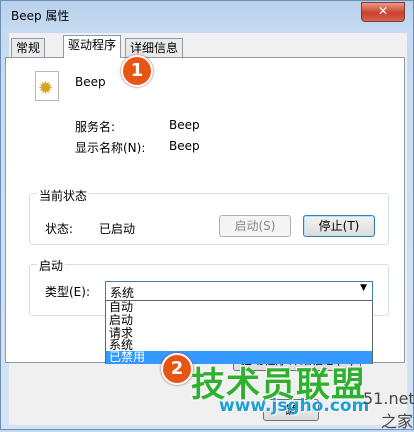  Describe the element at coordinates (239, 291) in the screenshot. I see `startup-type-select: 系统 ▼` at that location.